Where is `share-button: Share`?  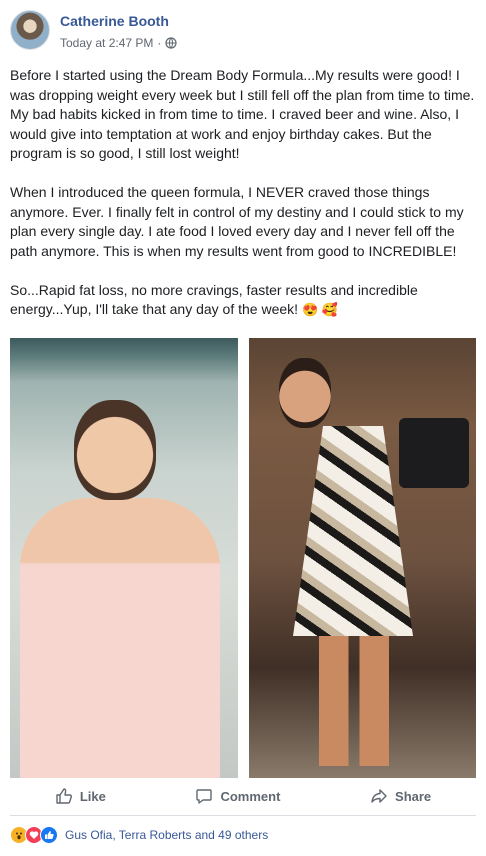
share-button: Share is located at coordinates (400, 796).